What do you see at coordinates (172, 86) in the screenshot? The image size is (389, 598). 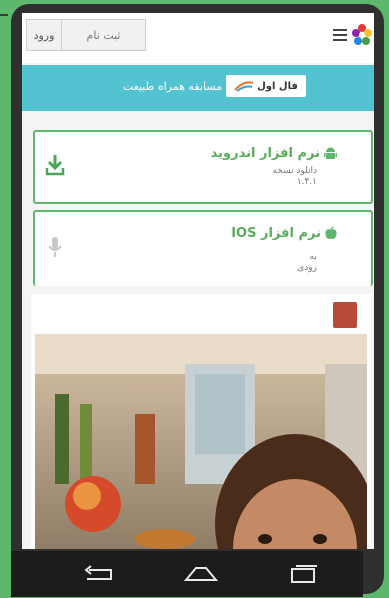 I see `banner-tagline: مسابقه همراه طبیعت` at bounding box center [172, 86].